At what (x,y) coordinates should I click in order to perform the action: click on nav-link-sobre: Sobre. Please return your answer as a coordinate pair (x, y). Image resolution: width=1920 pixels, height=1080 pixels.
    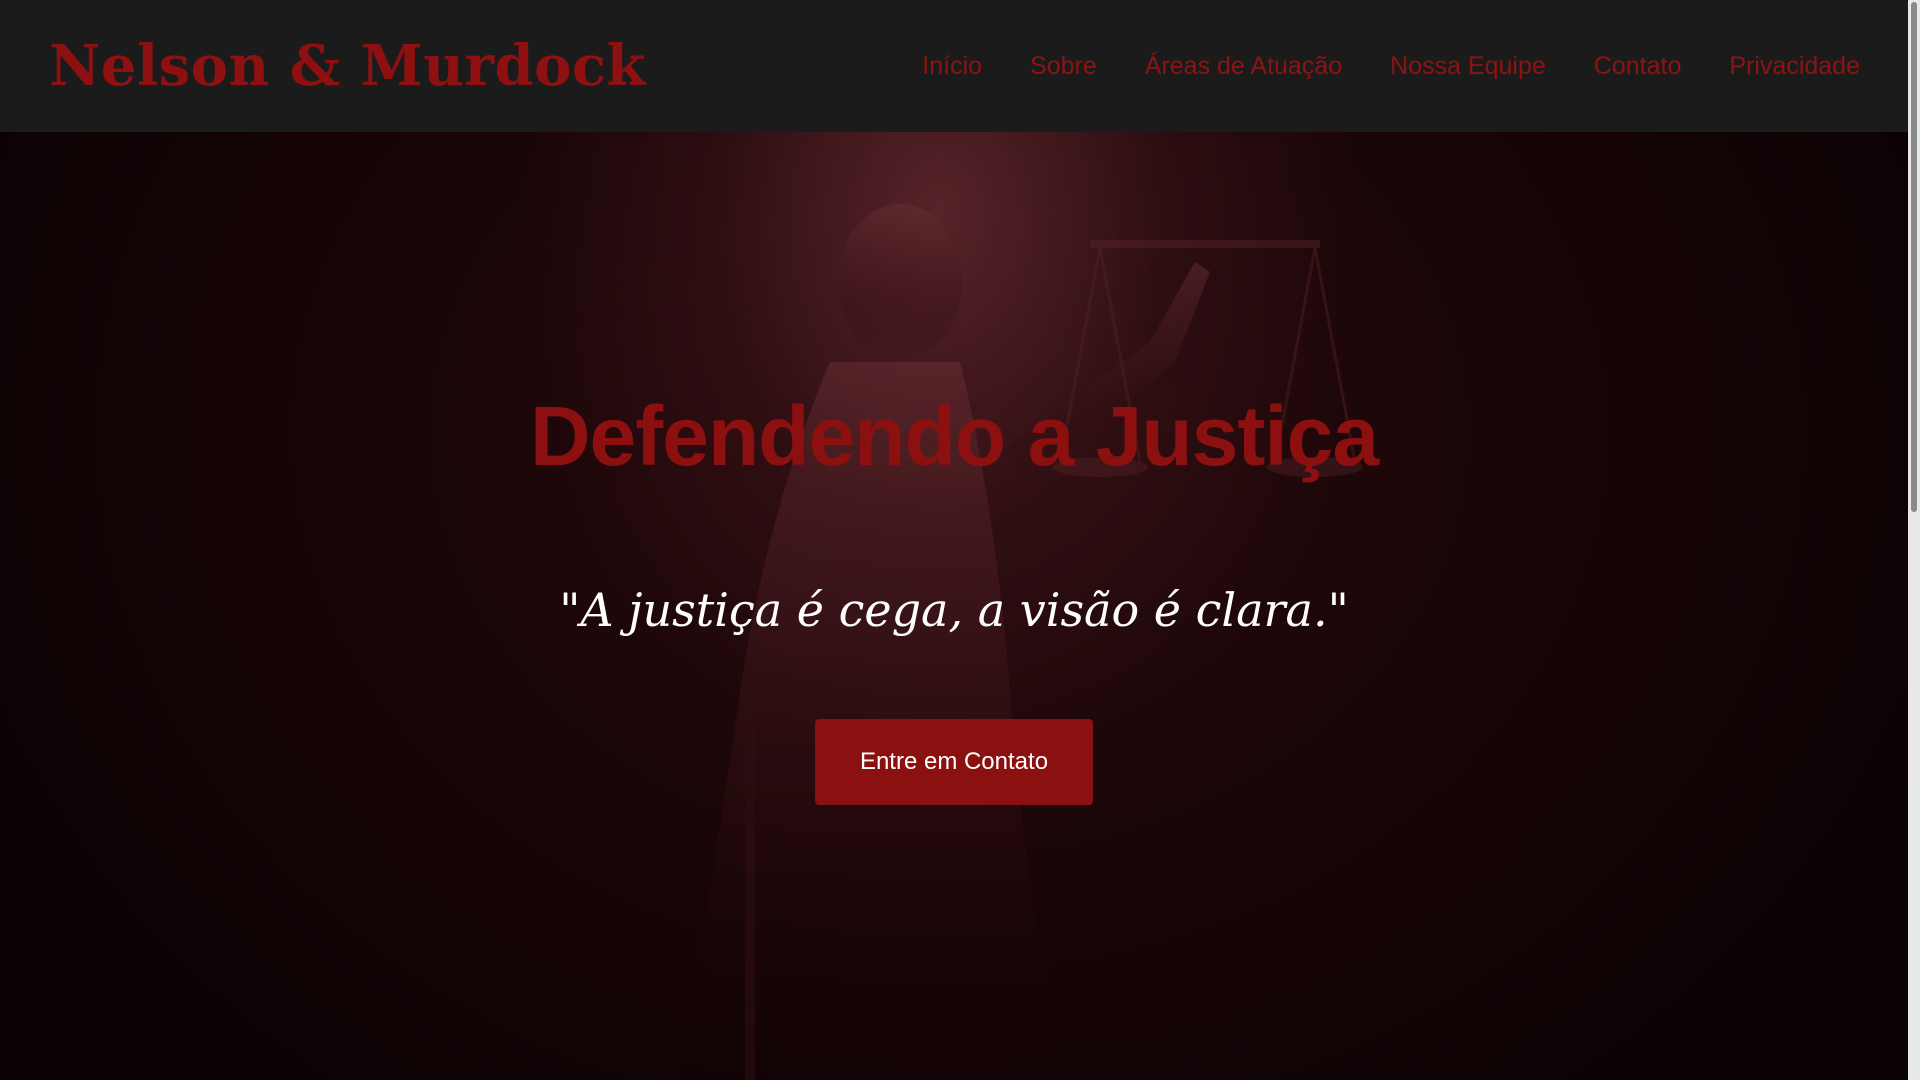
    Looking at the image, I should click on (1063, 66).